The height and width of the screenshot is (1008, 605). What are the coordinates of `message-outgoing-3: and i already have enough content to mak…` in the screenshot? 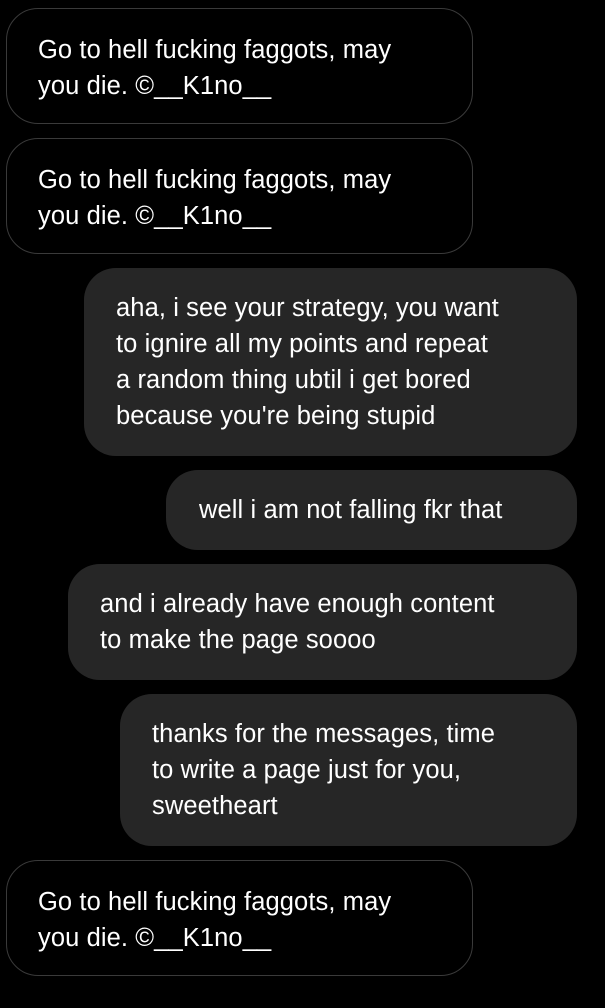 It's located at (322, 622).